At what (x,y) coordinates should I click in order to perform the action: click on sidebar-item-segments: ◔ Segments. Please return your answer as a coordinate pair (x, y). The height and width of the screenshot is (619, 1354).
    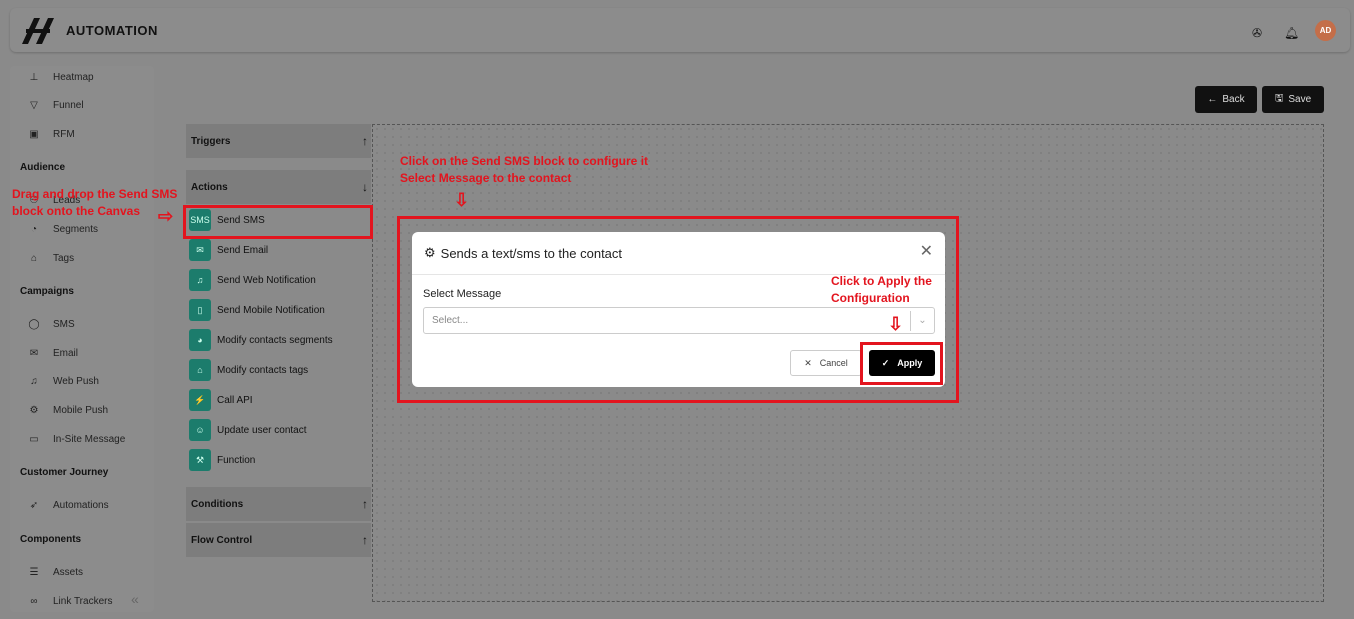
    Looking at the image, I should click on (63, 229).